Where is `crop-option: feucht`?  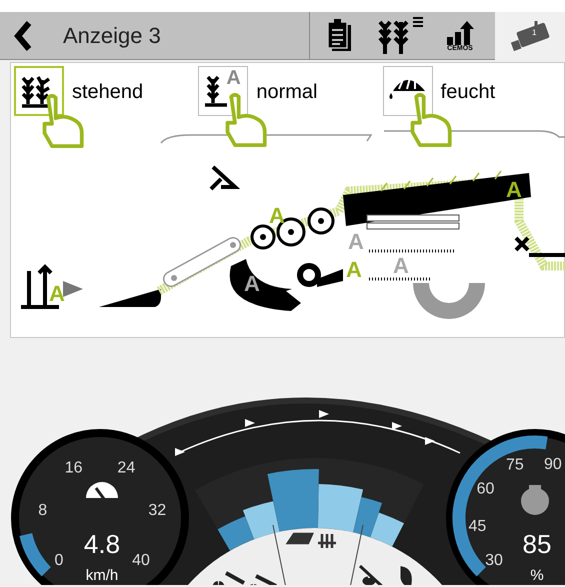 crop-option: feucht is located at coordinates (472, 89).